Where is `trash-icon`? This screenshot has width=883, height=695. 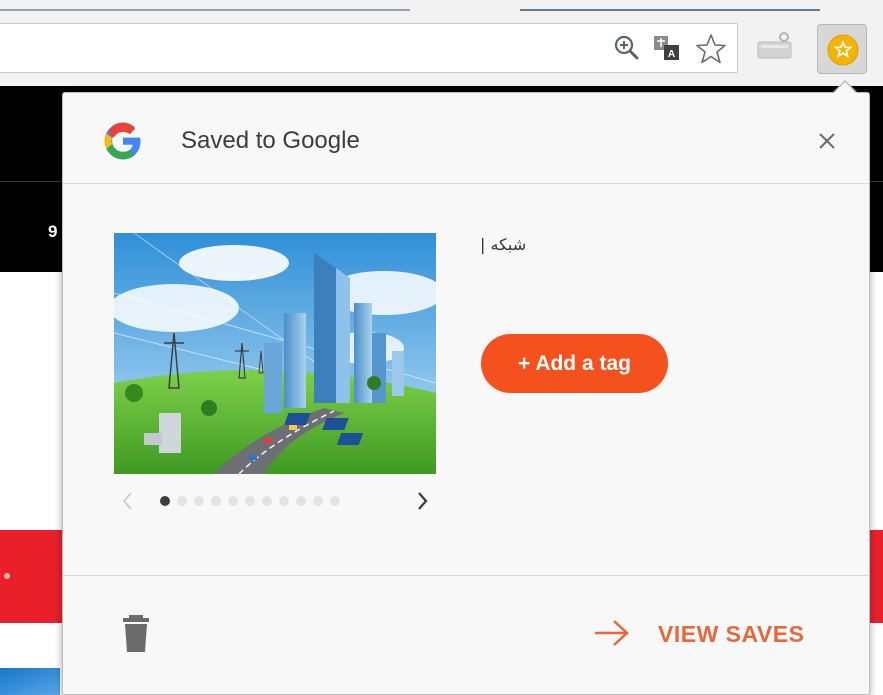 trash-icon is located at coordinates (136, 634).